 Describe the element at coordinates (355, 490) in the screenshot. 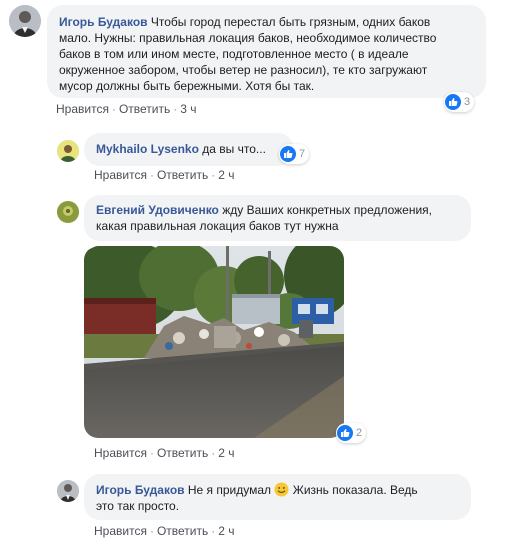

I see `comment-text: Жизнь показала. Ведь` at that location.